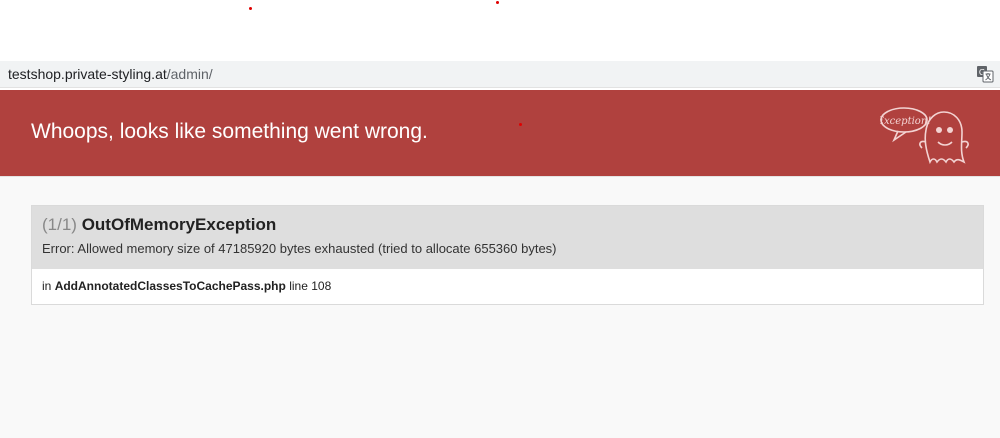  I want to click on trace-file: AddAnnotatedClassesToCachePass.php, so click(170, 286).